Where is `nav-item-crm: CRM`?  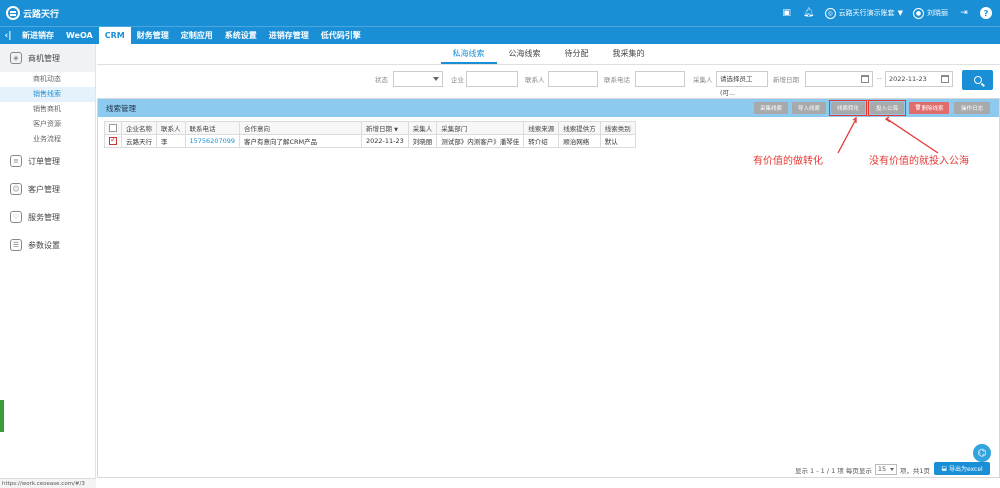
nav-item-crm: CRM is located at coordinates (114, 35).